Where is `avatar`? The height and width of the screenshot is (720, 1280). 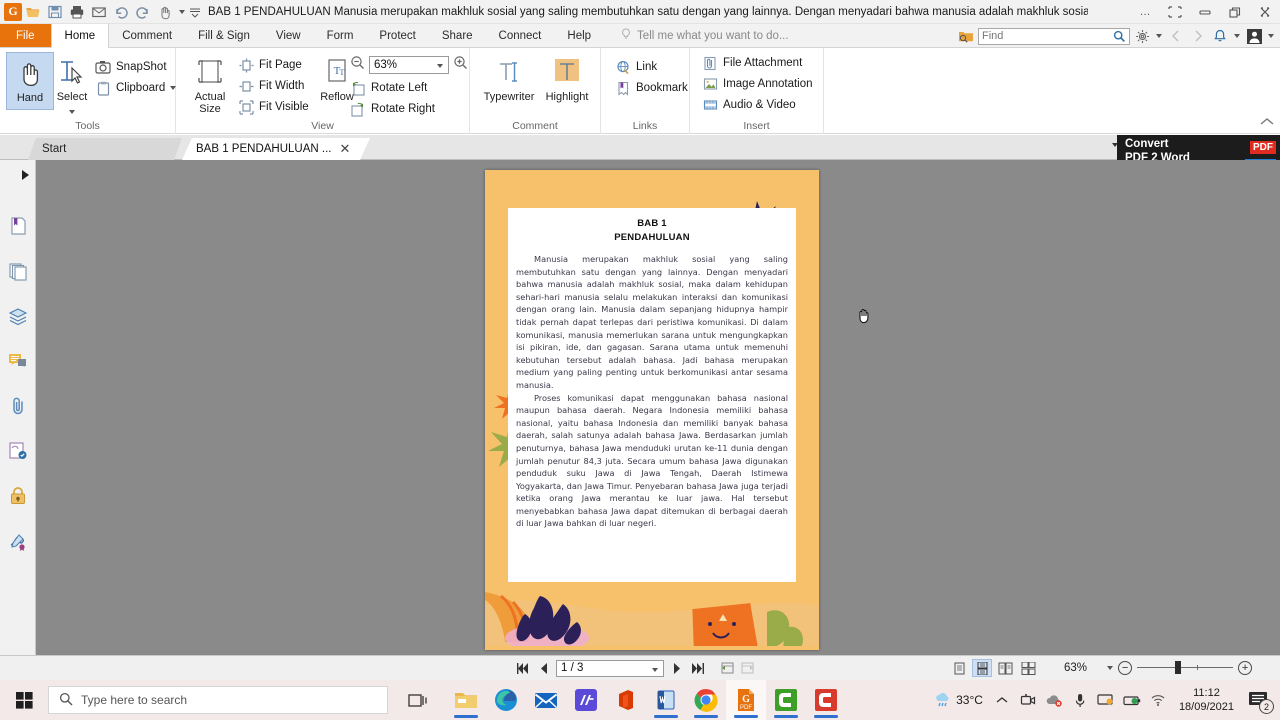 avatar is located at coordinates (1254, 36).